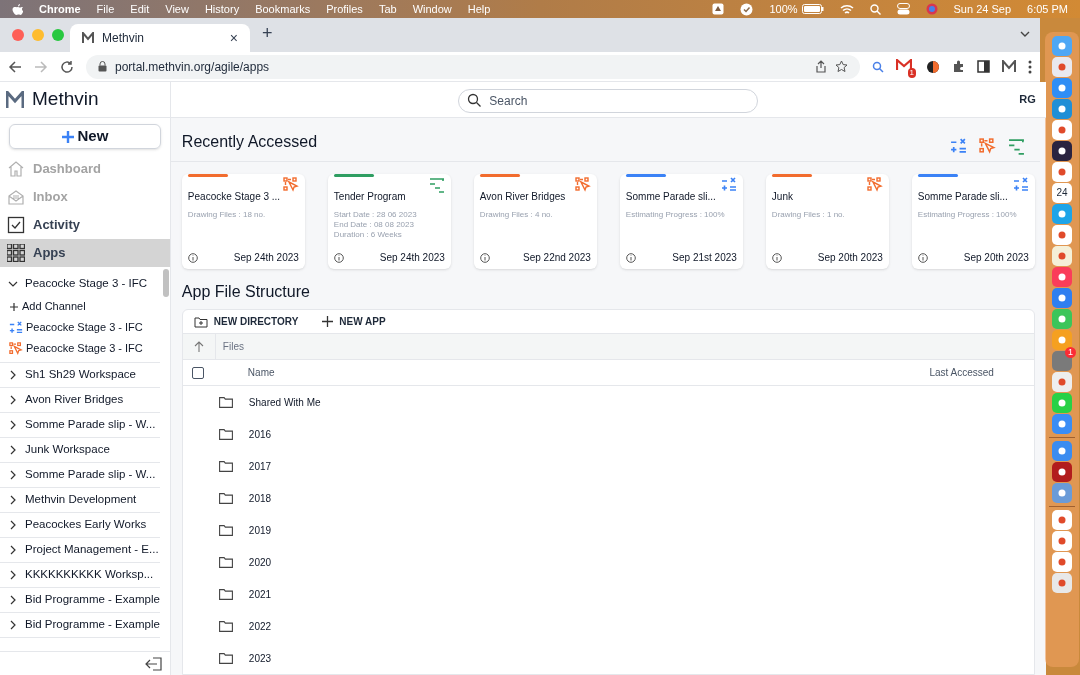 This screenshot has height=675, width=1080. I want to click on column-header: Last Accessed, so click(961, 373).